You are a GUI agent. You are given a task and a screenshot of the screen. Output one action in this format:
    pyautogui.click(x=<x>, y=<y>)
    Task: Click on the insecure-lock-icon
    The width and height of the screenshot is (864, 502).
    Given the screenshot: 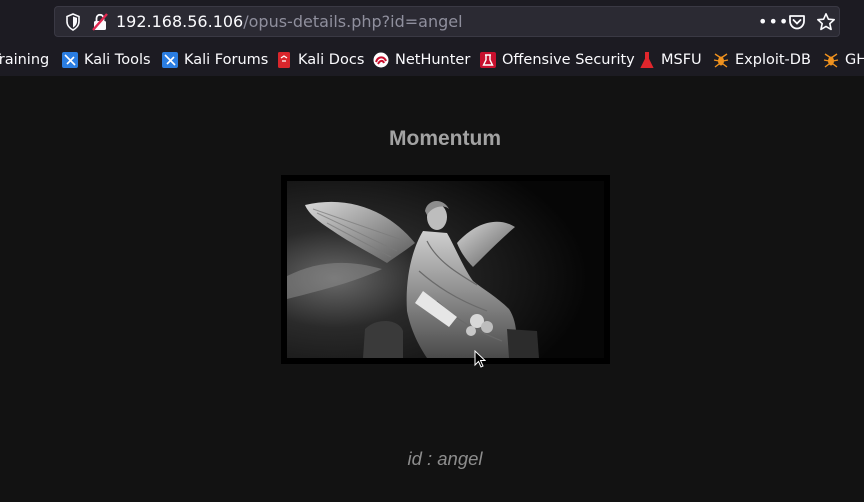 What is the action you would take?
    pyautogui.click(x=100, y=22)
    